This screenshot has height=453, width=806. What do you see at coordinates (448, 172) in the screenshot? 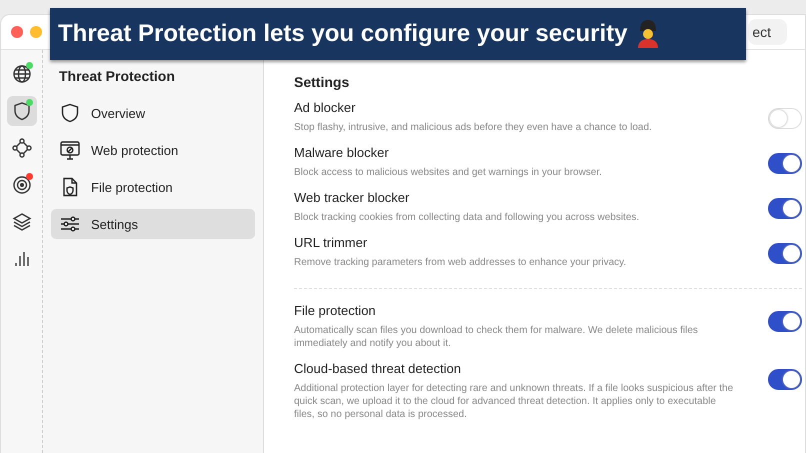
I see `setting-description: Block access to malicious websites and get warnings in your browser.` at bounding box center [448, 172].